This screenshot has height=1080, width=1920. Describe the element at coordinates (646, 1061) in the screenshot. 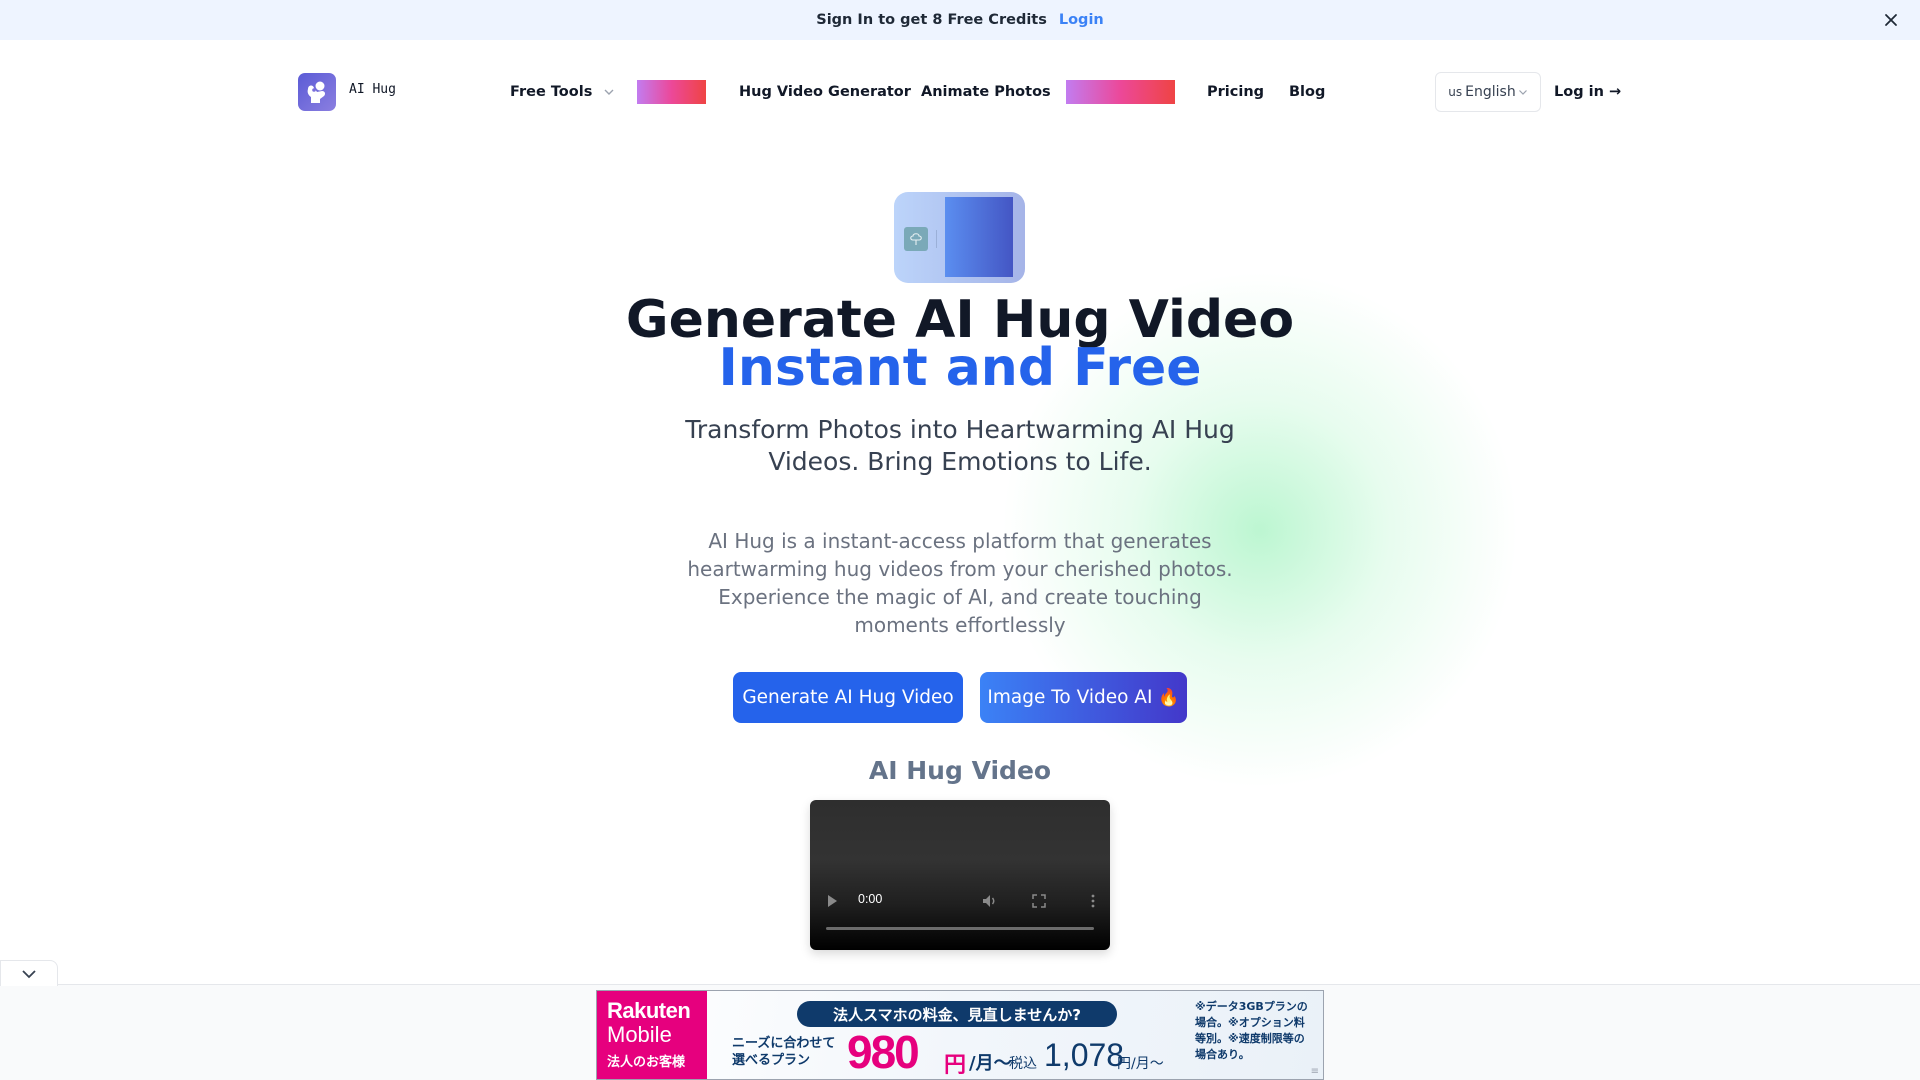

I see `ad-brand-customer: 法人のお客様` at that location.